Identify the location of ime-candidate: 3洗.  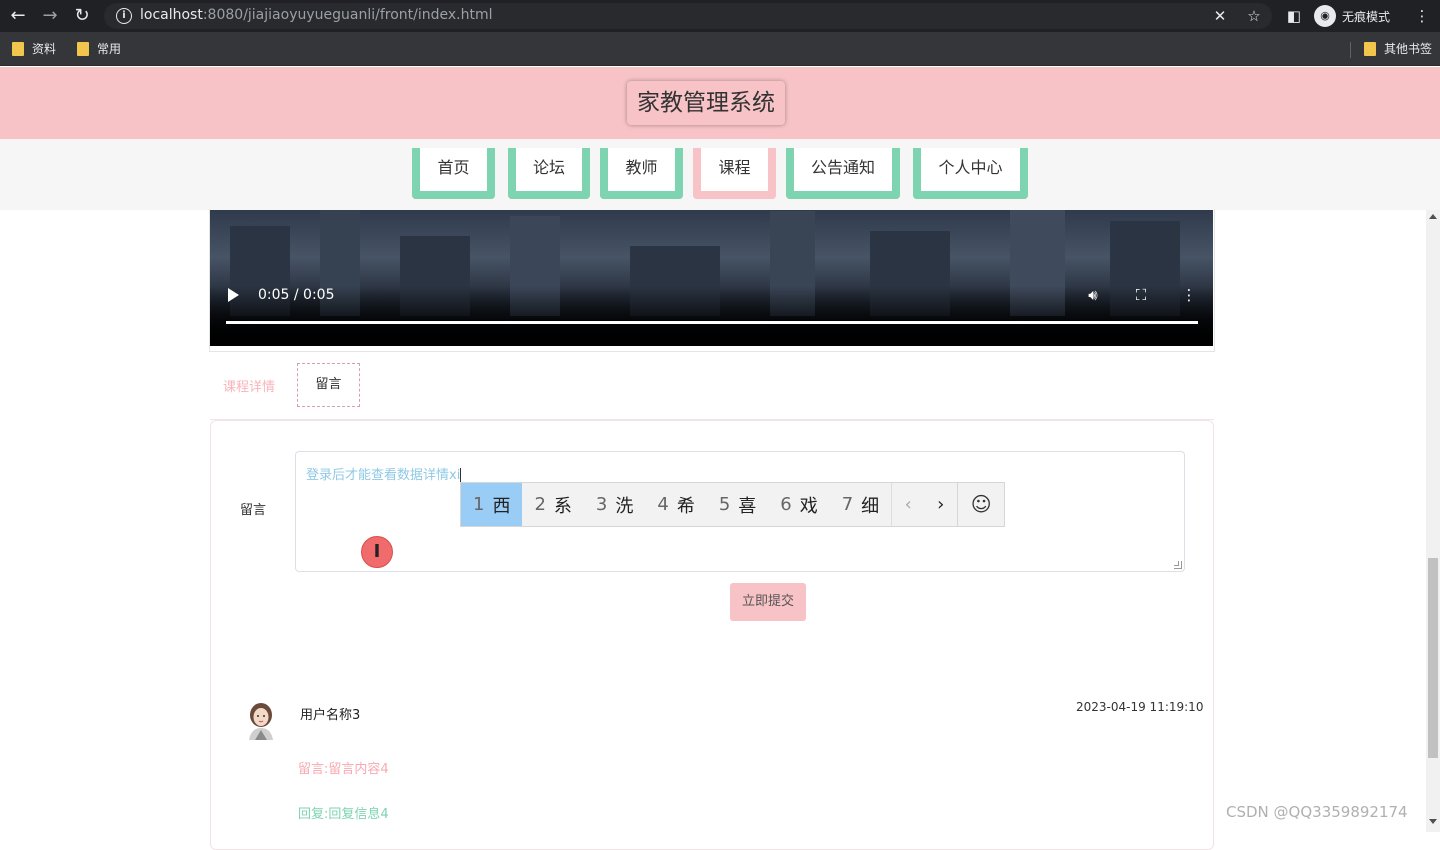
(614, 504).